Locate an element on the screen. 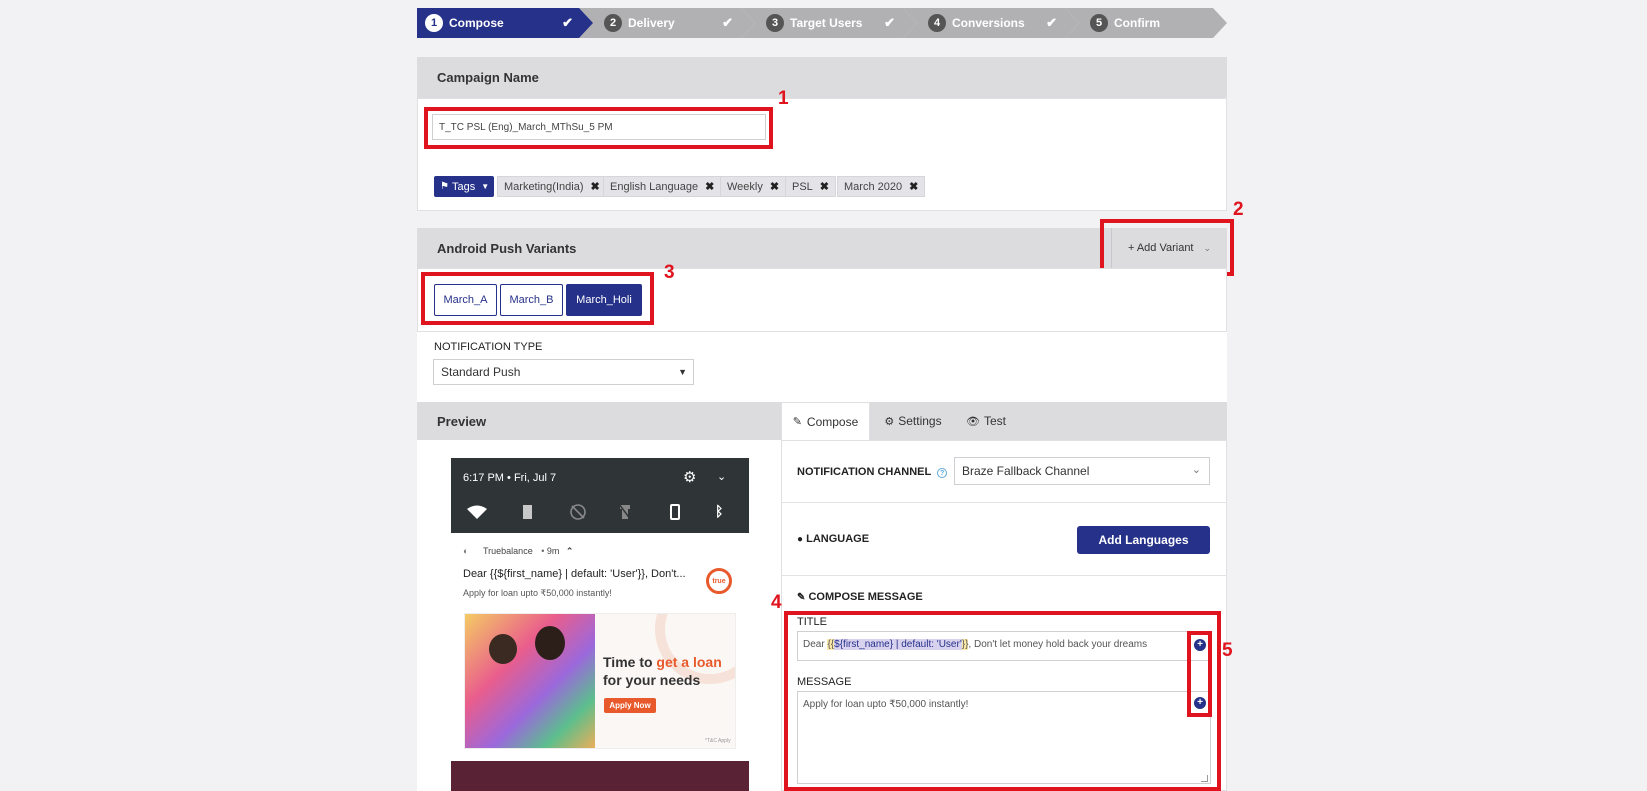 The width and height of the screenshot is (1647, 791). banner-apply-button: Apply Now is located at coordinates (630, 705).